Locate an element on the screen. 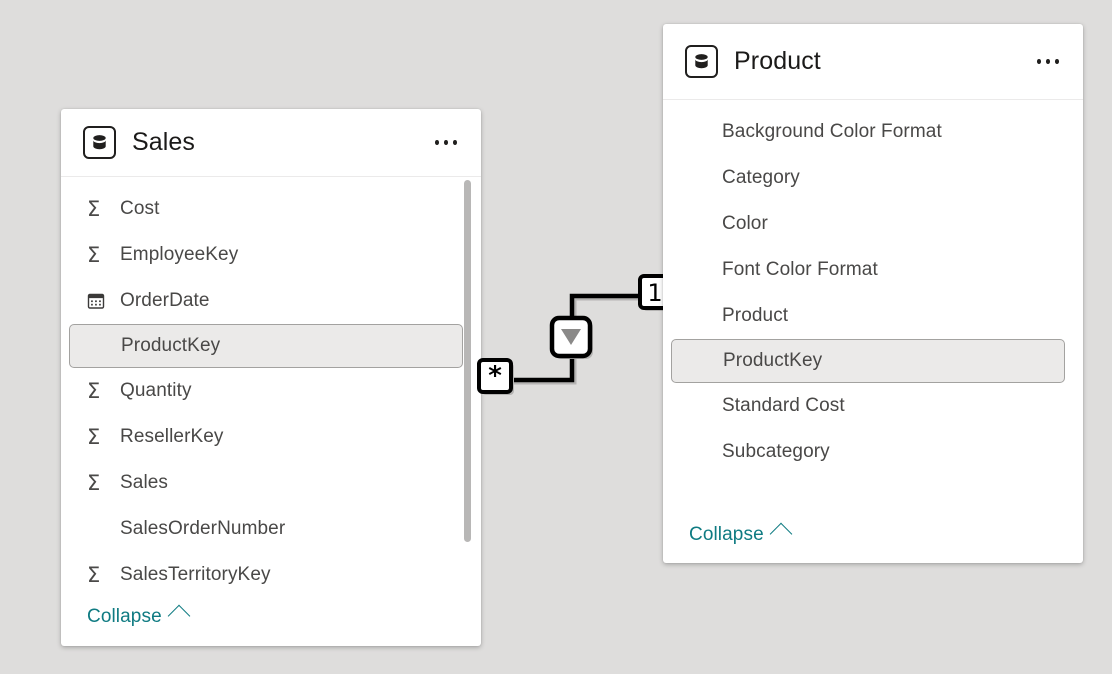 The image size is (1112, 674). field-row-category: Category is located at coordinates (873, 178).